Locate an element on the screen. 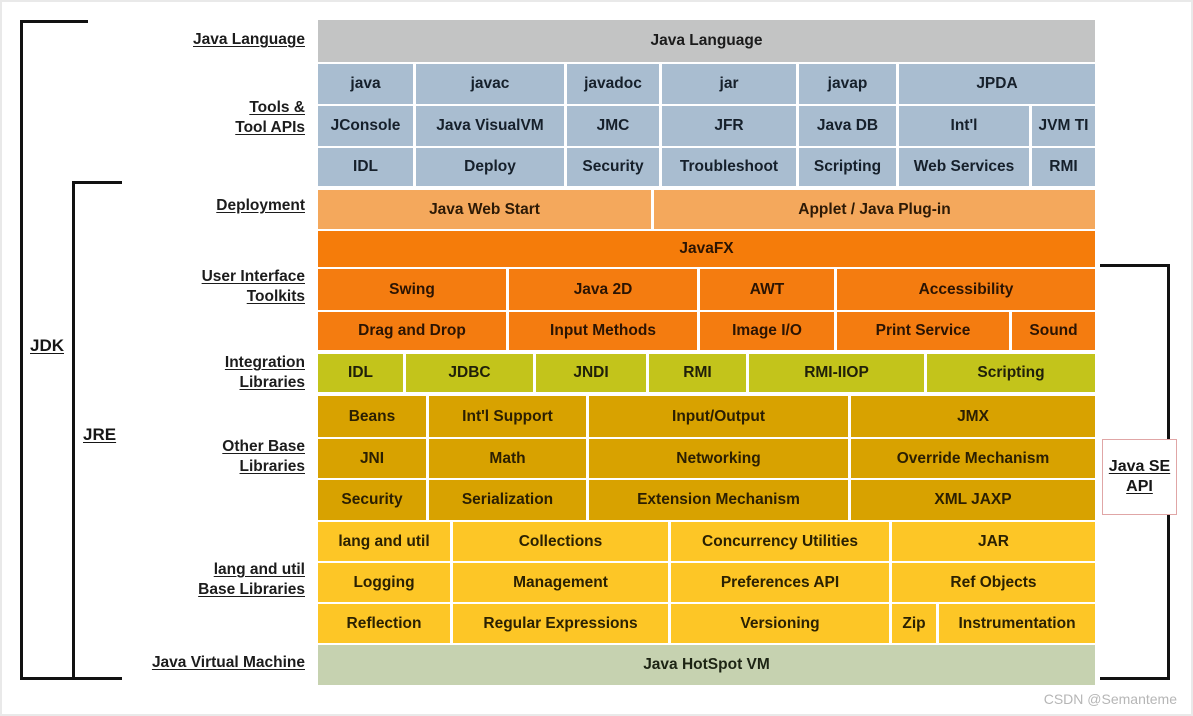 The width and height of the screenshot is (1193, 716). cell-integ-idl: IDL is located at coordinates (360, 373).